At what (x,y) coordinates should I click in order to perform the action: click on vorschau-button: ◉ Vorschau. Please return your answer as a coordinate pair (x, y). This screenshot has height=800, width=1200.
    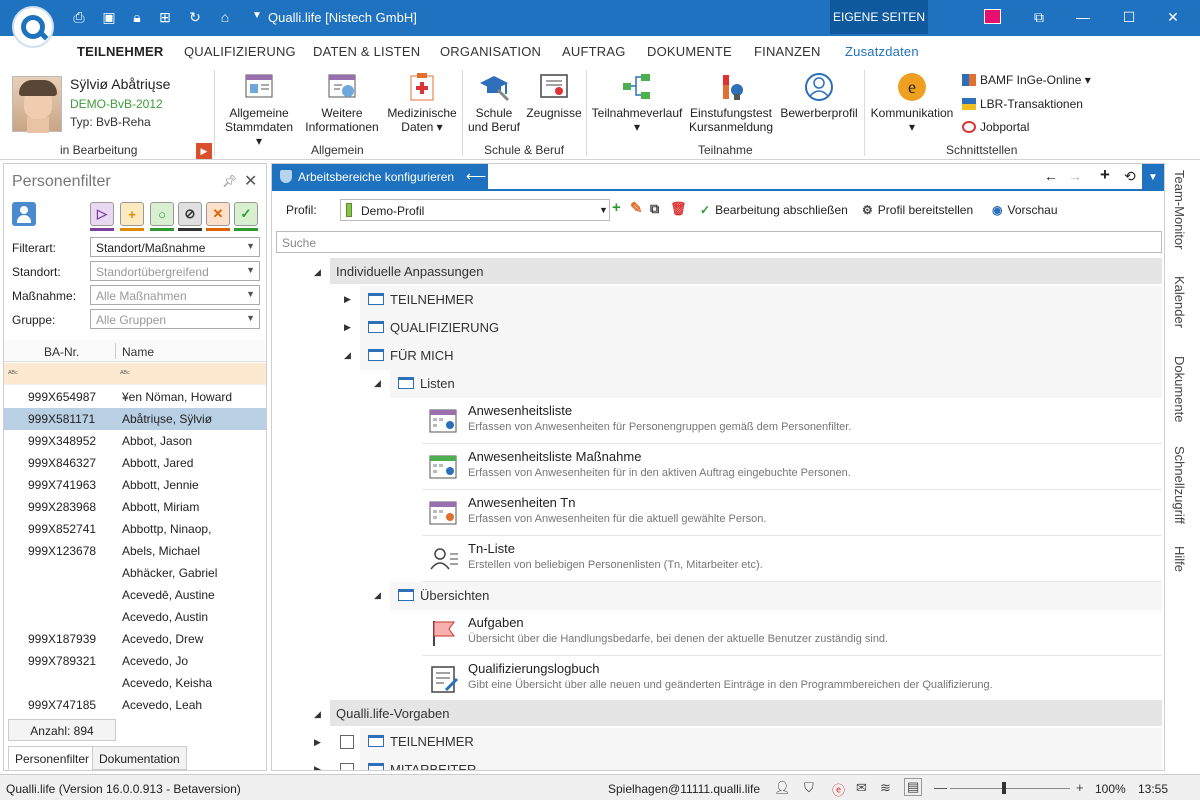
    Looking at the image, I should click on (1025, 210).